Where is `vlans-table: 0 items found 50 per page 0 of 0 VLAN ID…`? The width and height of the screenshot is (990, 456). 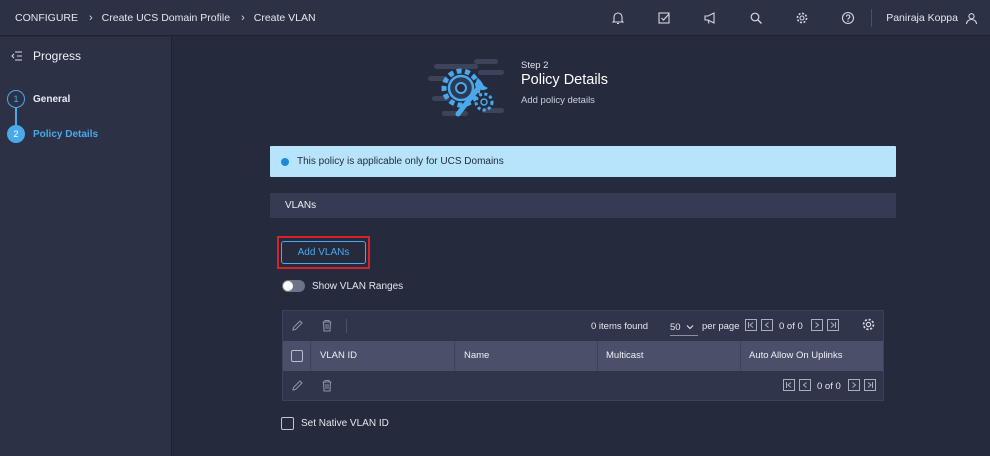 vlans-table: 0 items found 50 per page 0 of 0 VLAN ID… is located at coordinates (583, 355).